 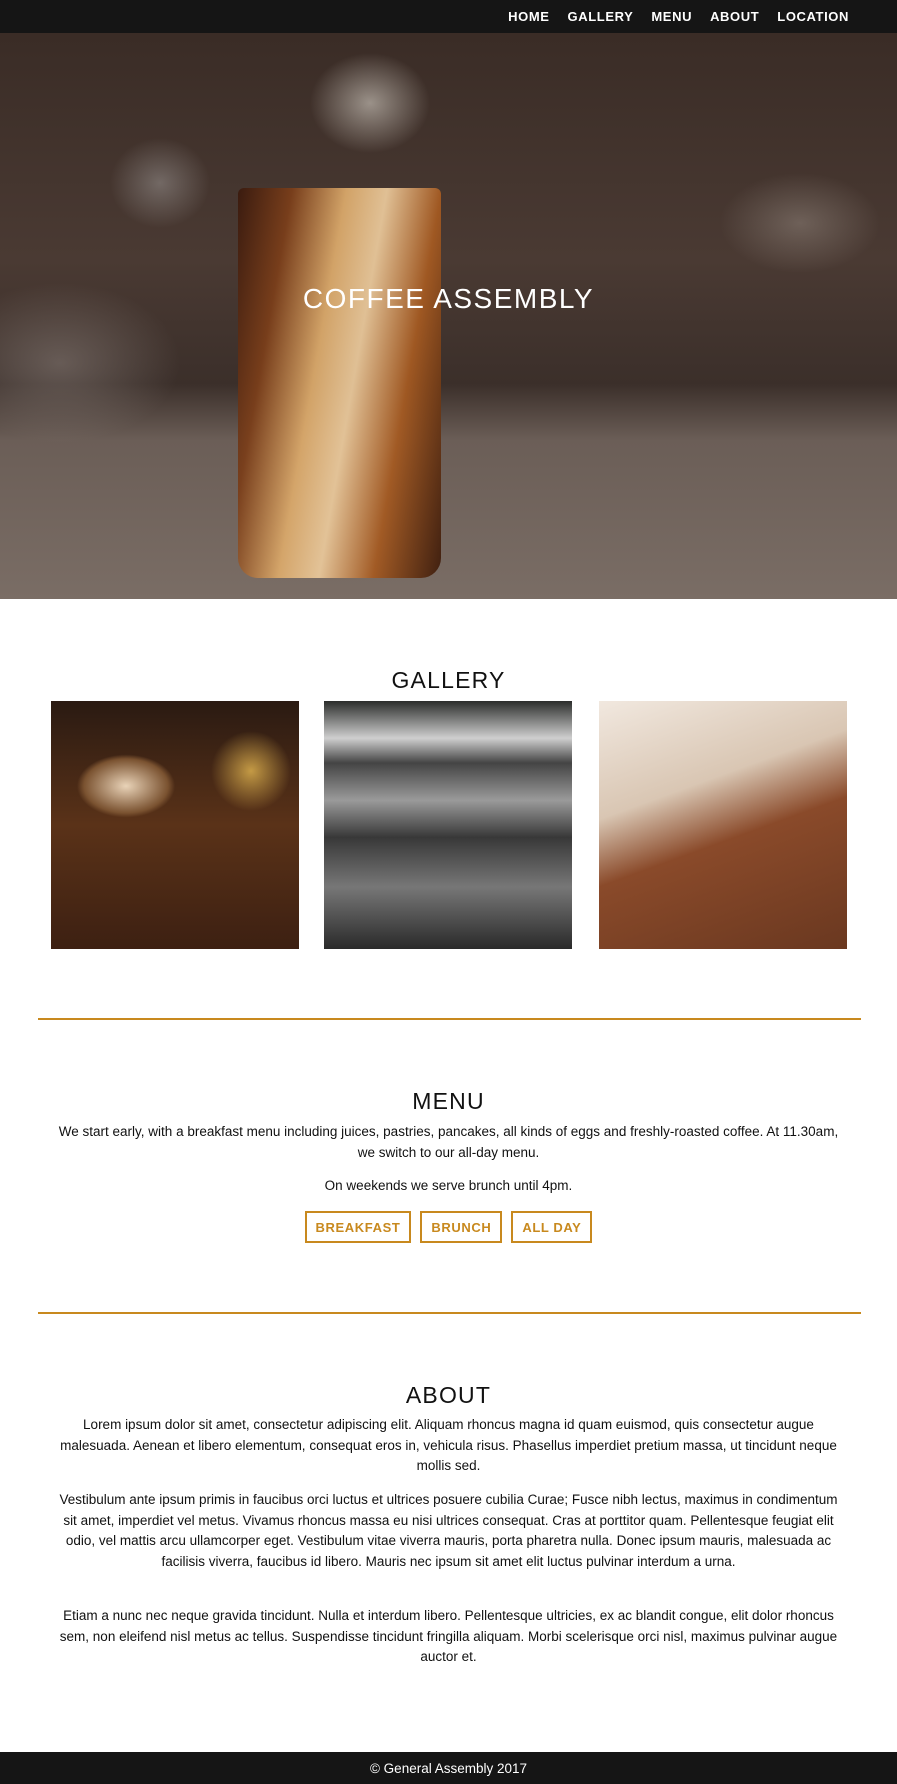 What do you see at coordinates (448, 825) in the screenshot?
I see `gallery-image-espresso-machine` at bounding box center [448, 825].